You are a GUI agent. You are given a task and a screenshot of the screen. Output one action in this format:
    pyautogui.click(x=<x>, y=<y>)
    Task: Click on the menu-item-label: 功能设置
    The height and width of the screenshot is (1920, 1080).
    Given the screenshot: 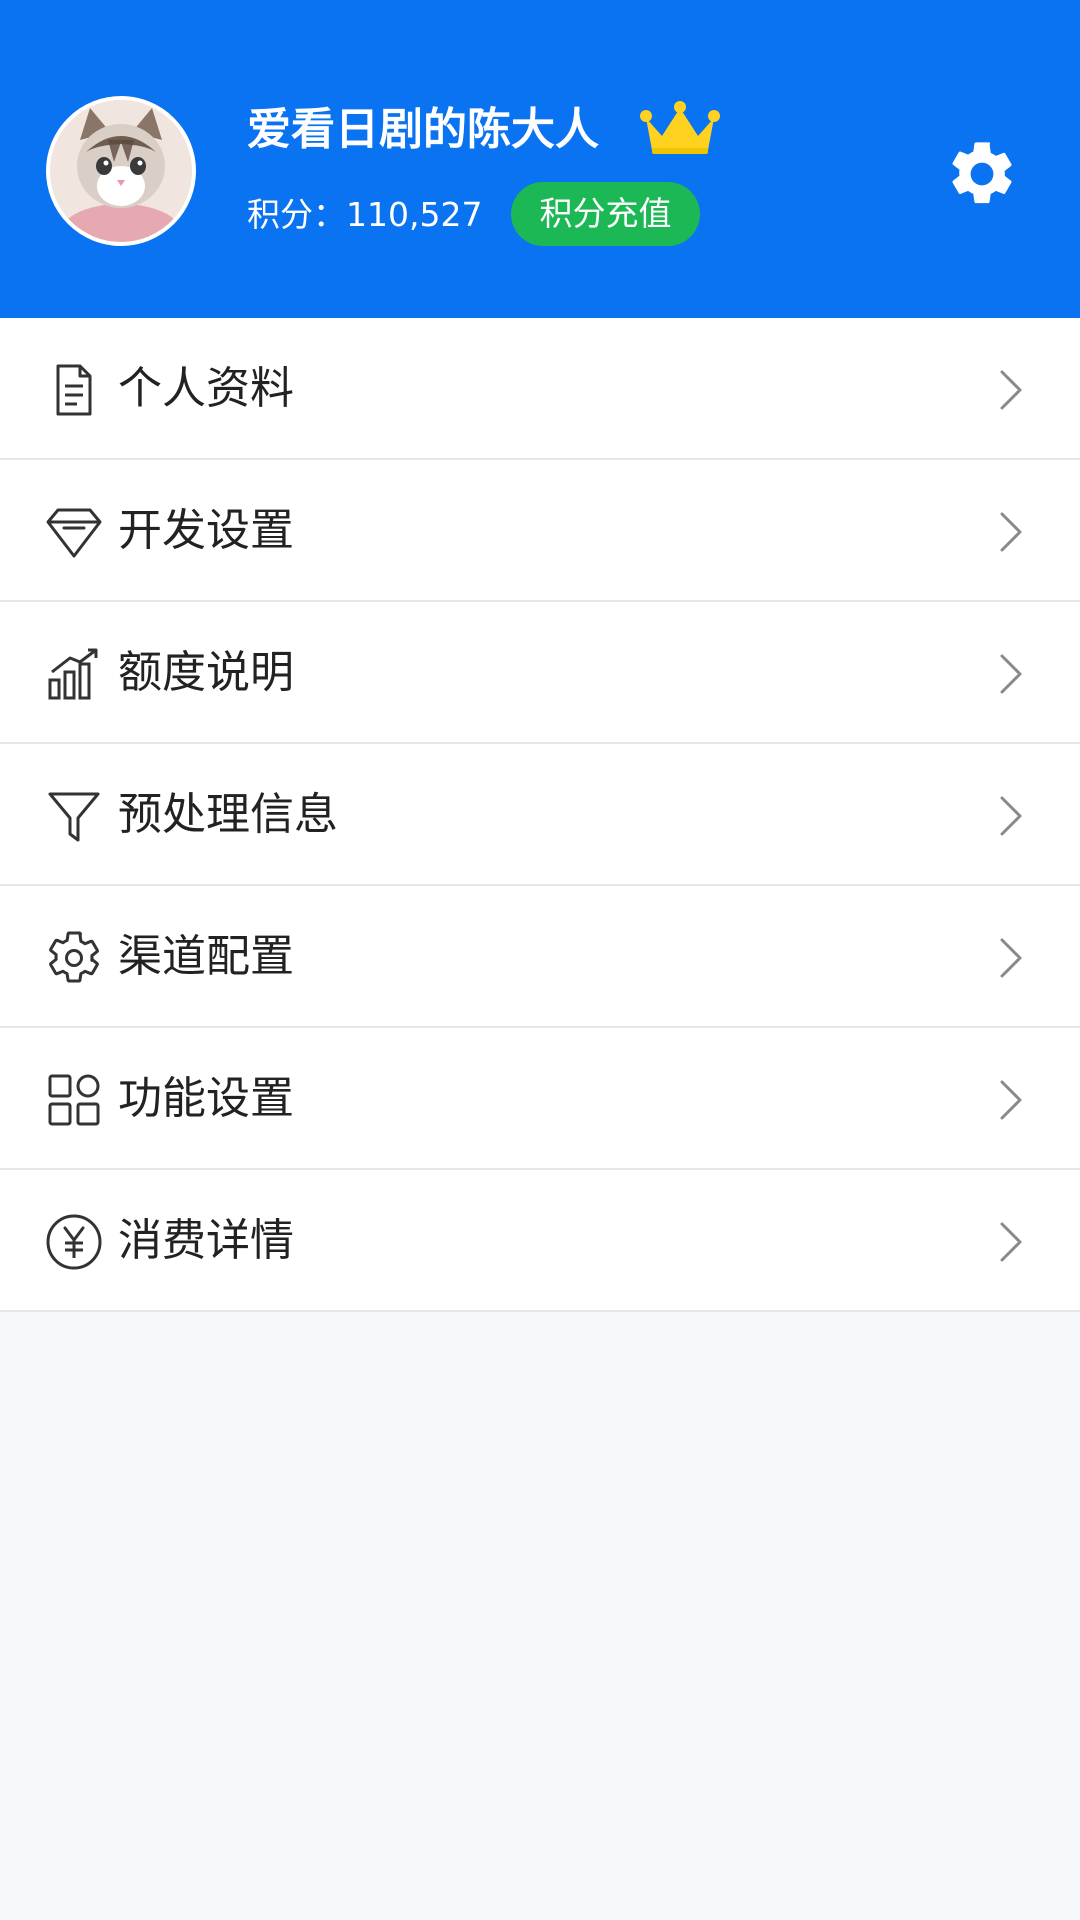 What is the action you would take?
    pyautogui.click(x=206, y=1098)
    